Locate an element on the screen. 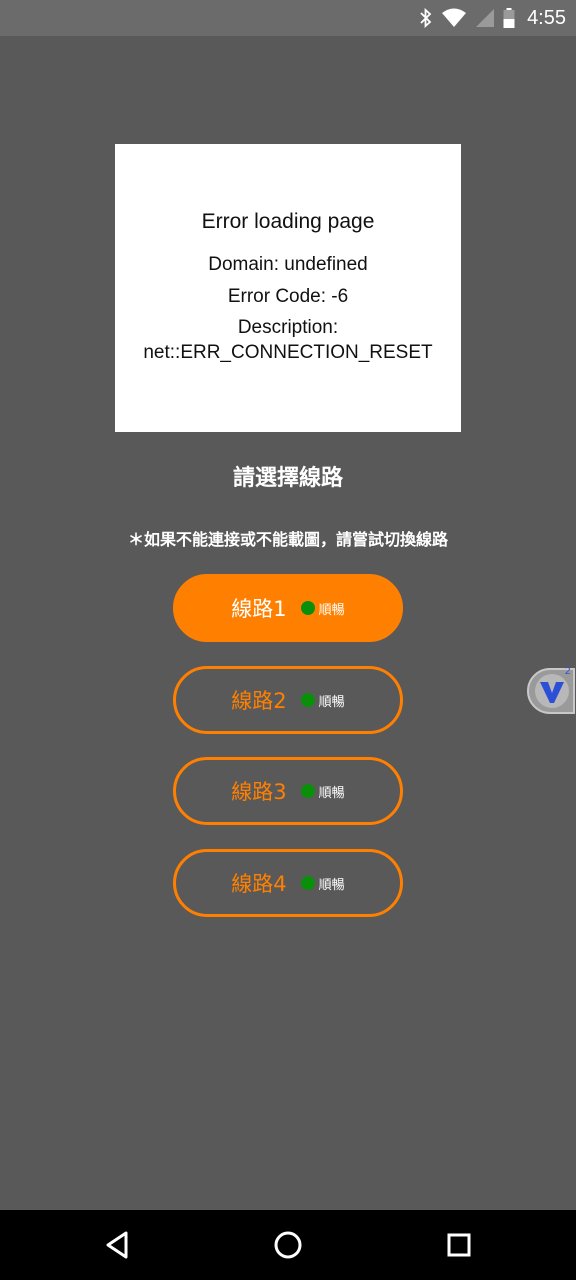 Image resolution: width=576 pixels, height=1280 pixels. v-logo-icon is located at coordinates (552, 692).